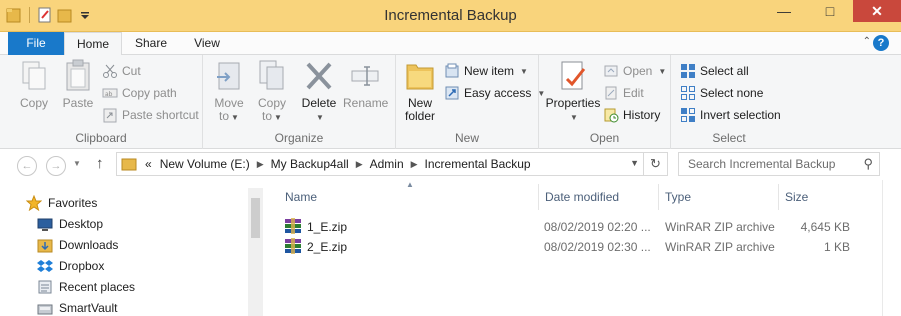 The image size is (901, 316). I want to click on file-name-cell: 1_E.zip, so click(315, 227).